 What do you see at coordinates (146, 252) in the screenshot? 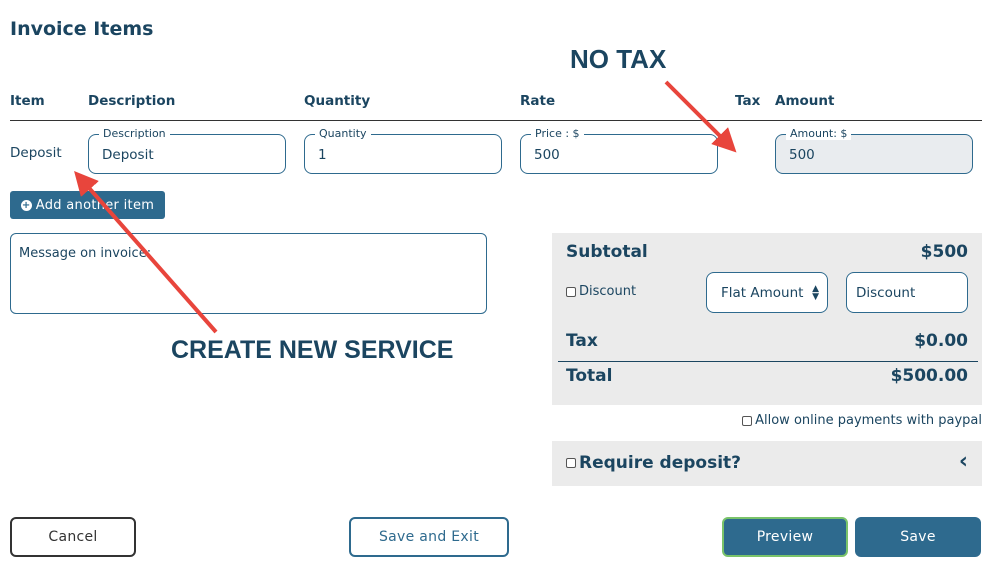
I see `arrow-to-item` at bounding box center [146, 252].